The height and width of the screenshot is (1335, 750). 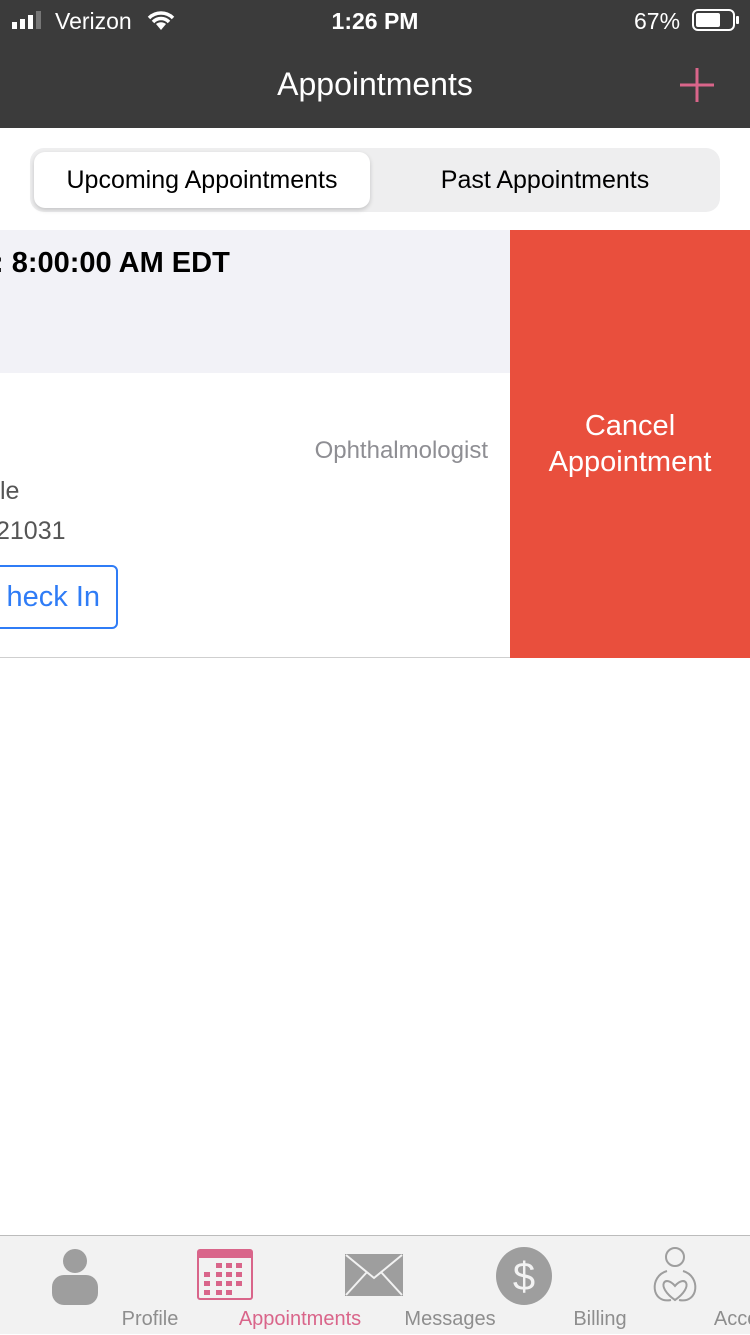 What do you see at coordinates (115, 263) in the screenshot?
I see `appointment-time: : 8:00:00 AM EDT` at bounding box center [115, 263].